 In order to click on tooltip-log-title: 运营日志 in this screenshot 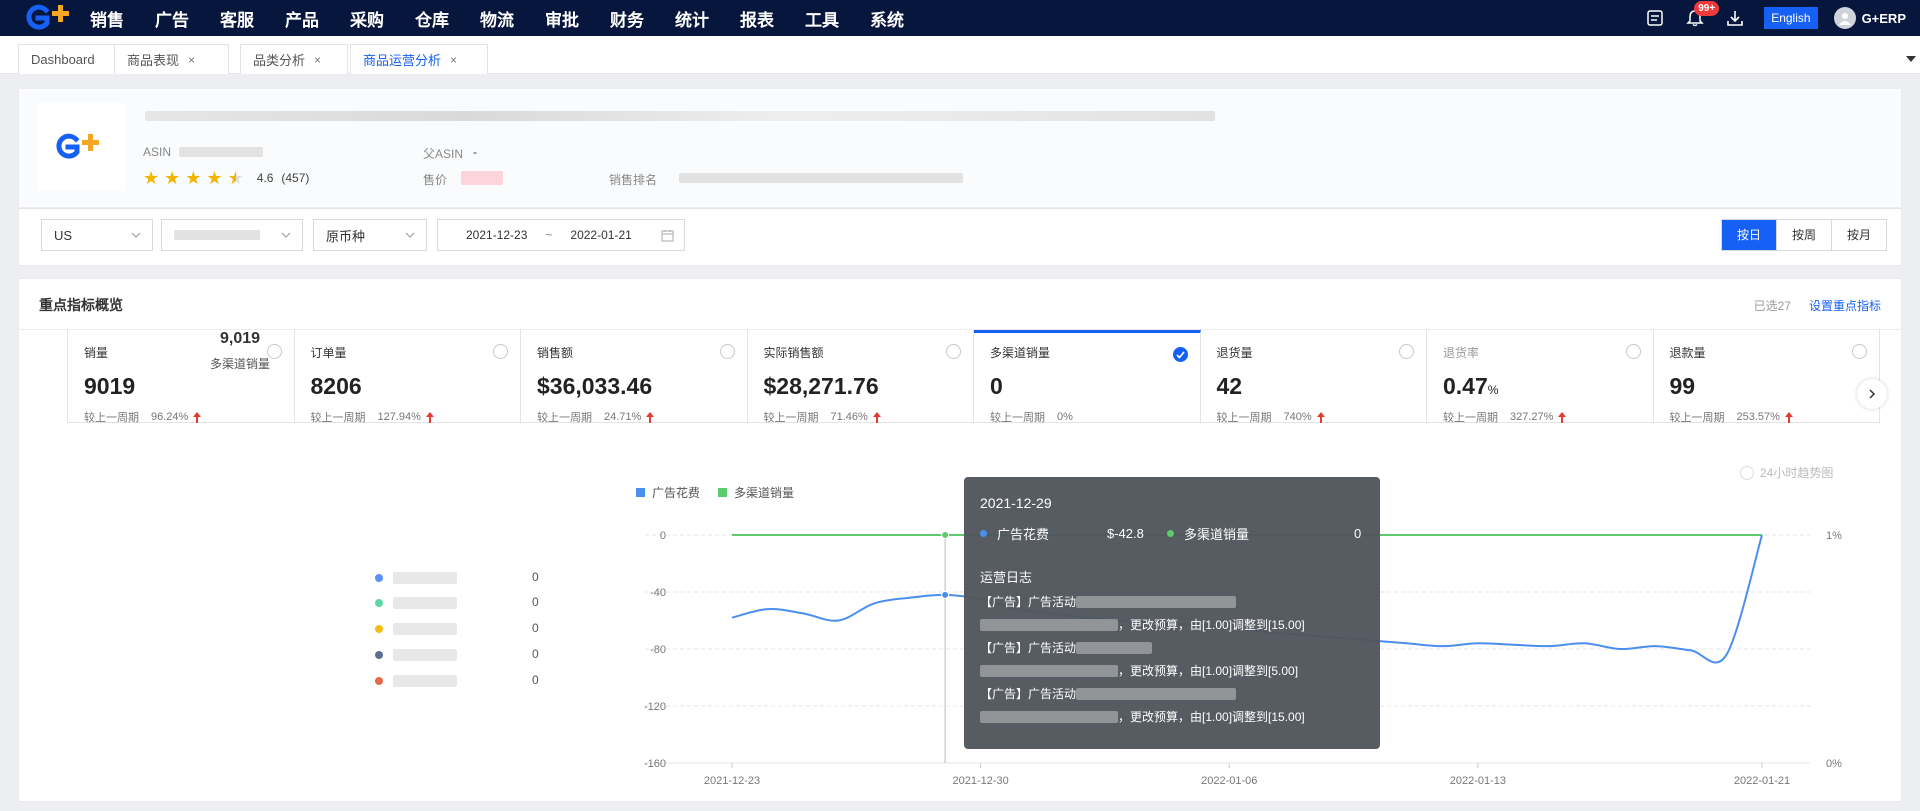, I will do `click(1006, 577)`.